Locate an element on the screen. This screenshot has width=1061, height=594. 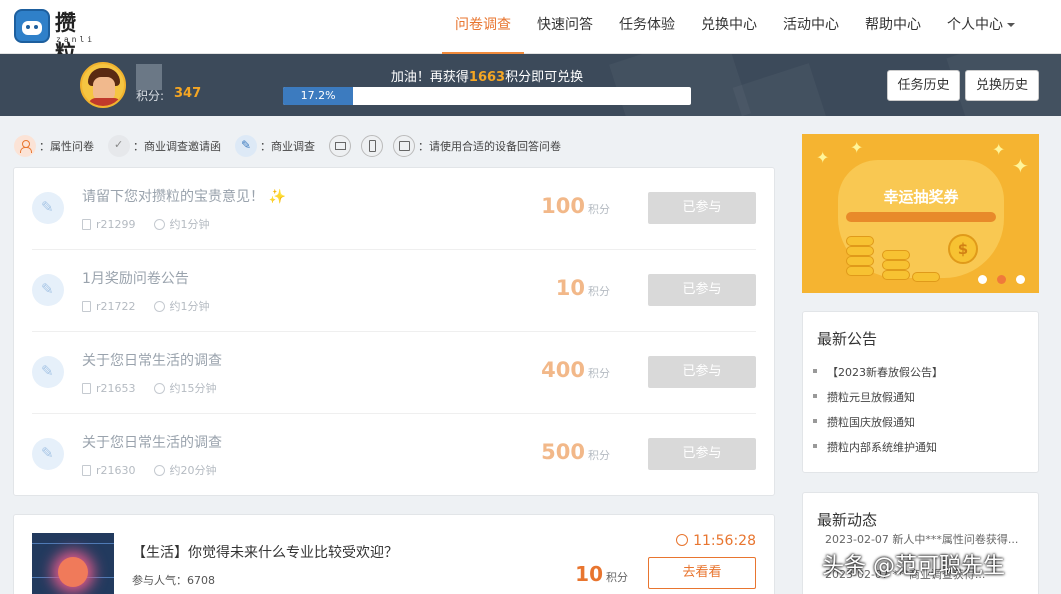
legend-device-hint: ：请使用合适的设备回答问卷 is located at coordinates (489, 146).